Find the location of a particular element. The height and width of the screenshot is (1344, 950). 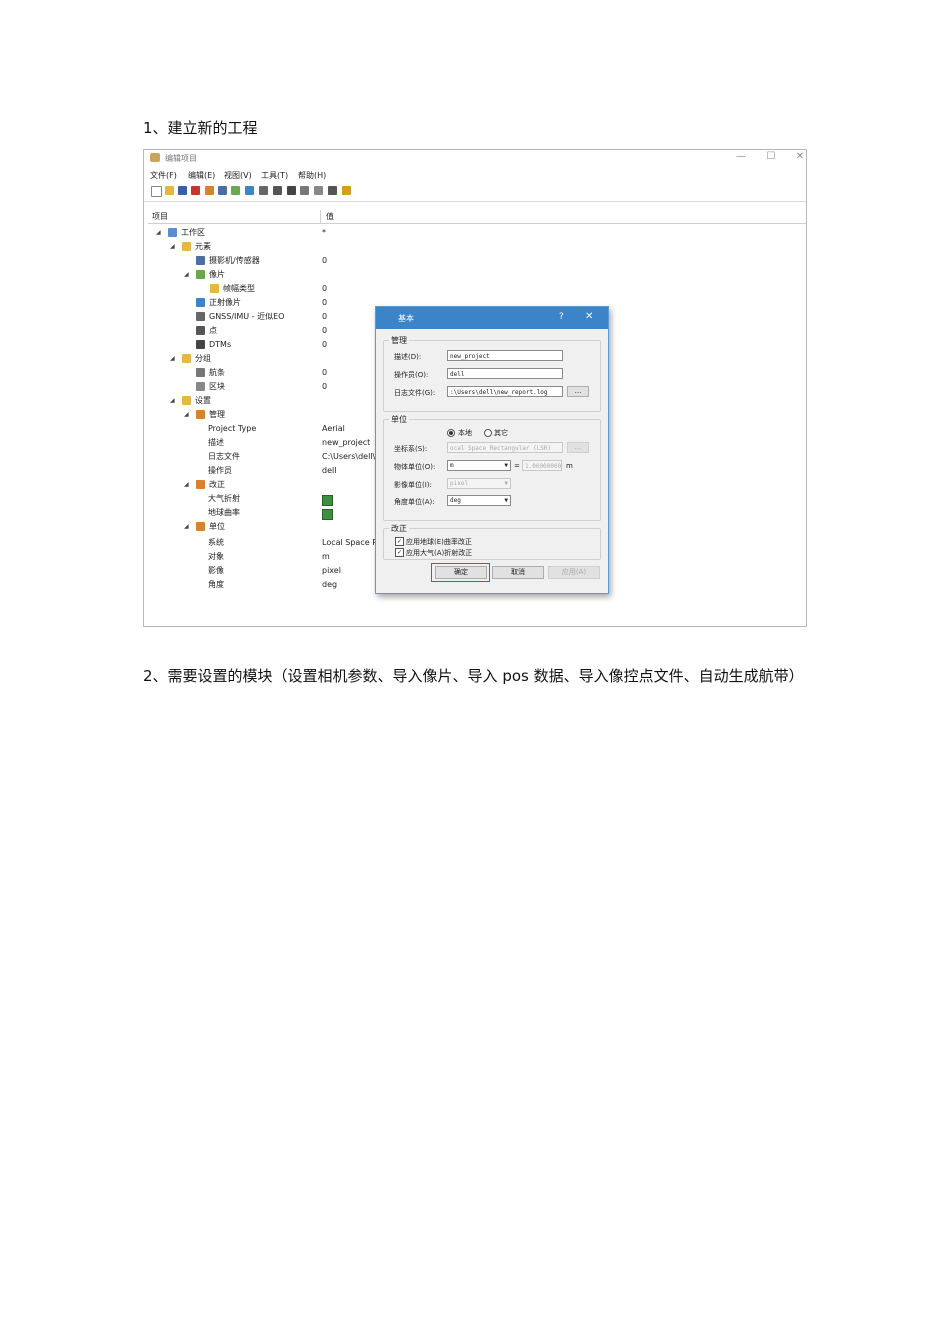

checkbox-earth-label: 应用地球(E)曲率改正 is located at coordinates (439, 542).